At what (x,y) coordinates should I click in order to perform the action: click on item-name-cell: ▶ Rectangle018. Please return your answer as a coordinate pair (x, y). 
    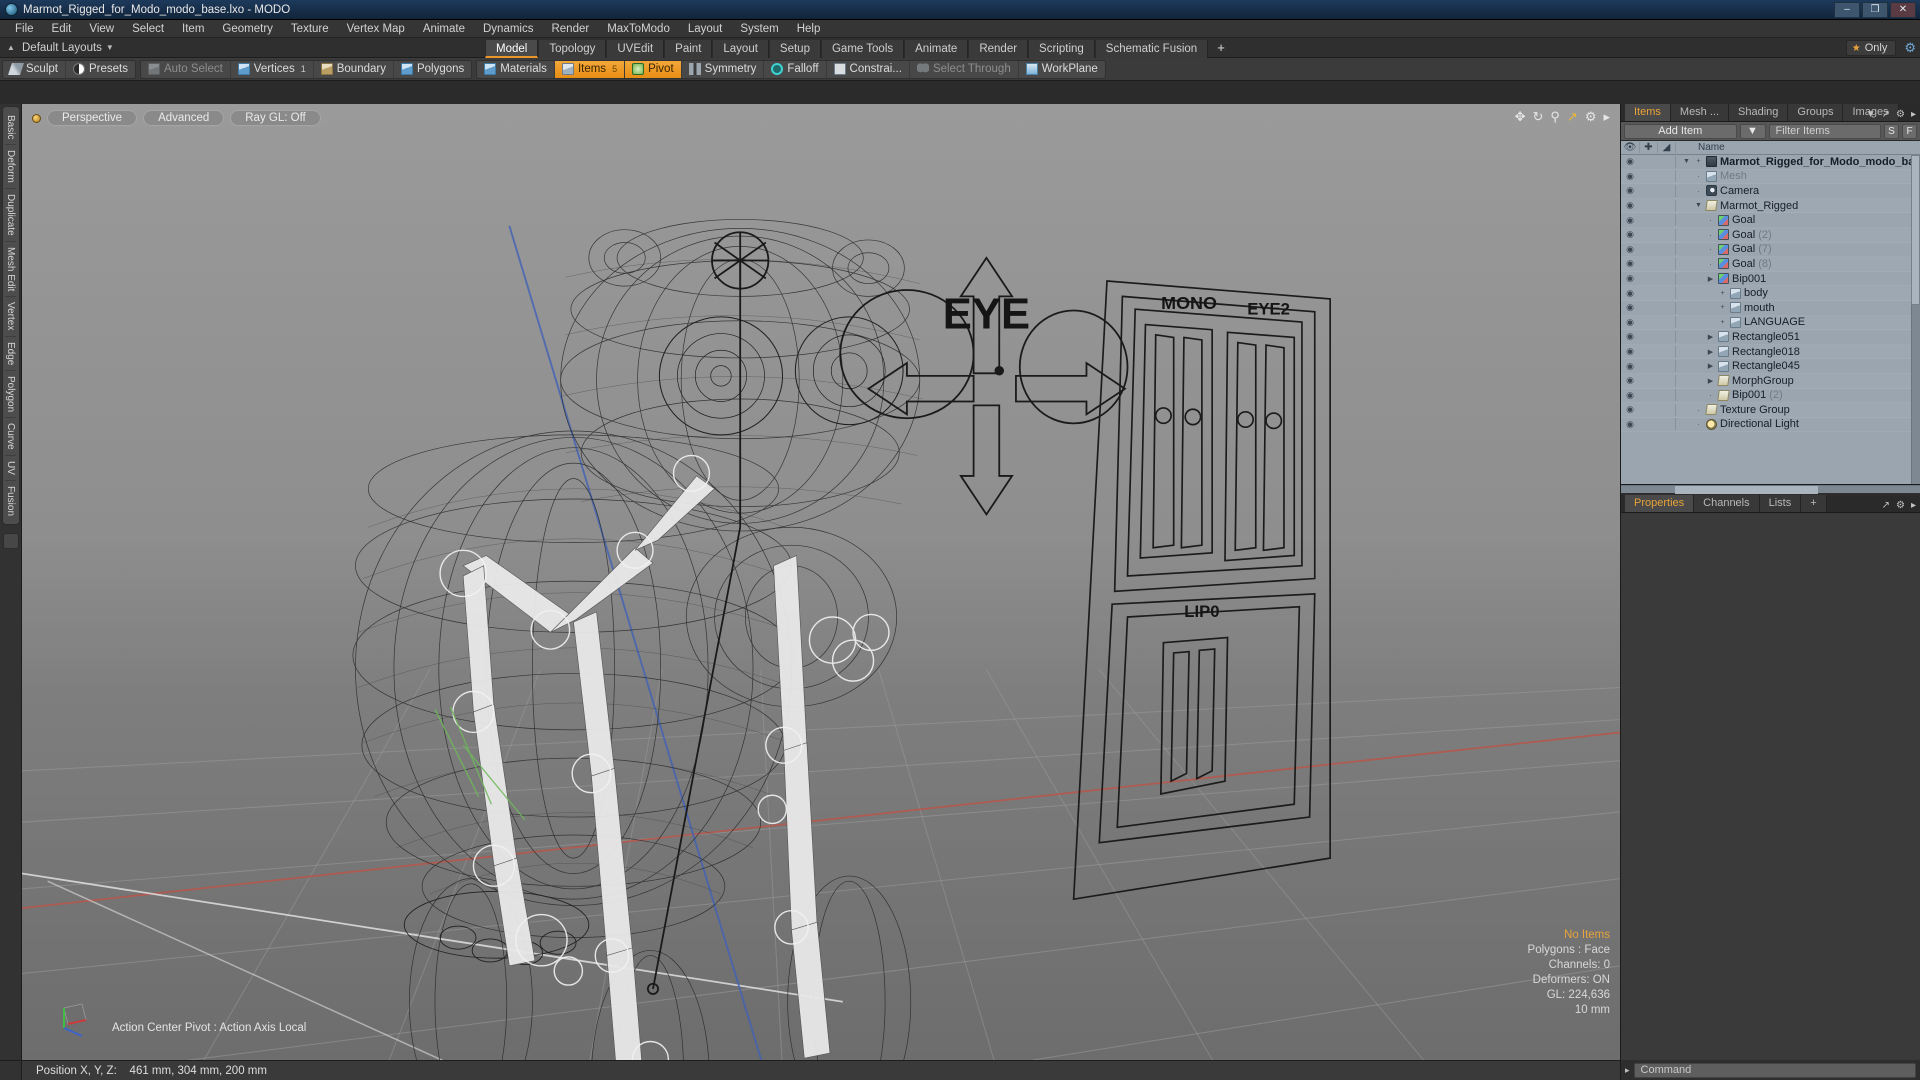
    Looking at the image, I should click on (1797, 351).